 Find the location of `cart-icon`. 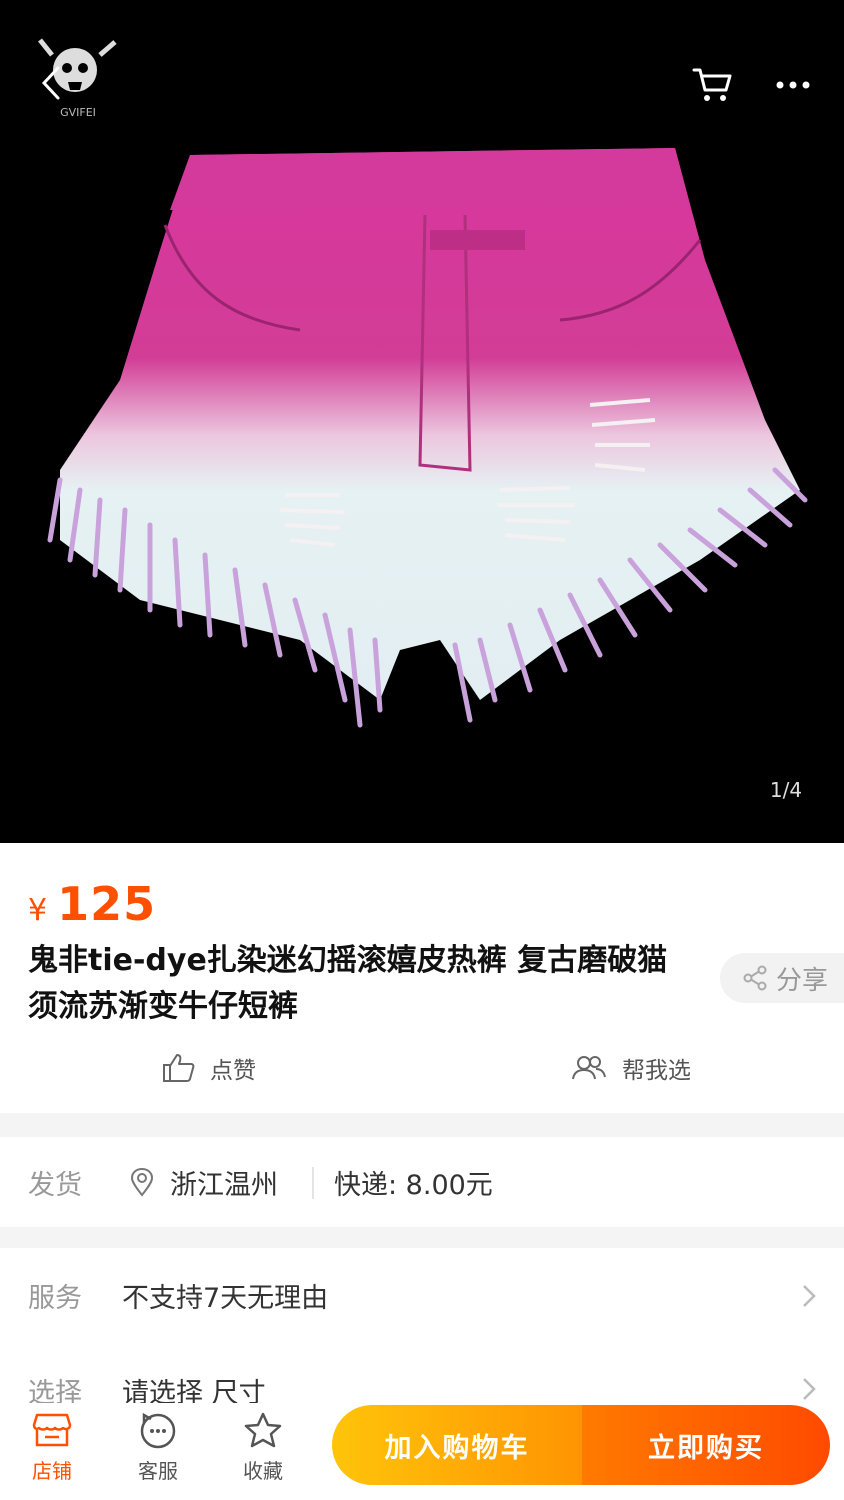

cart-icon is located at coordinates (712, 84).